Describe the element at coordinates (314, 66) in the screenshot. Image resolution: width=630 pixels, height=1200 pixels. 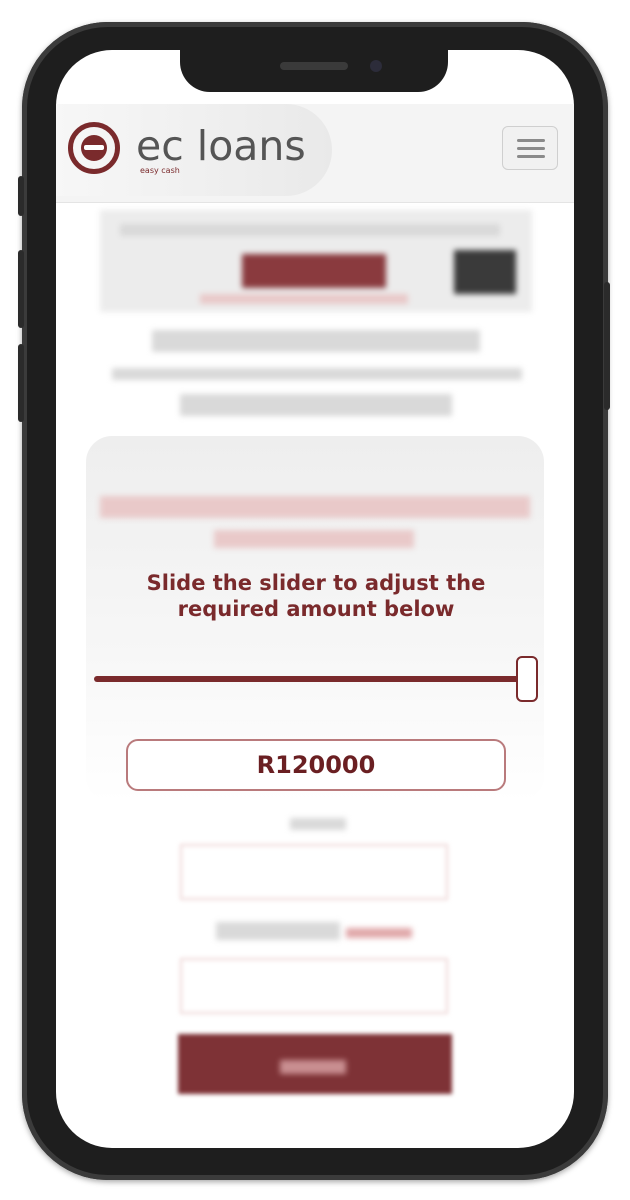
I see `speaker` at that location.